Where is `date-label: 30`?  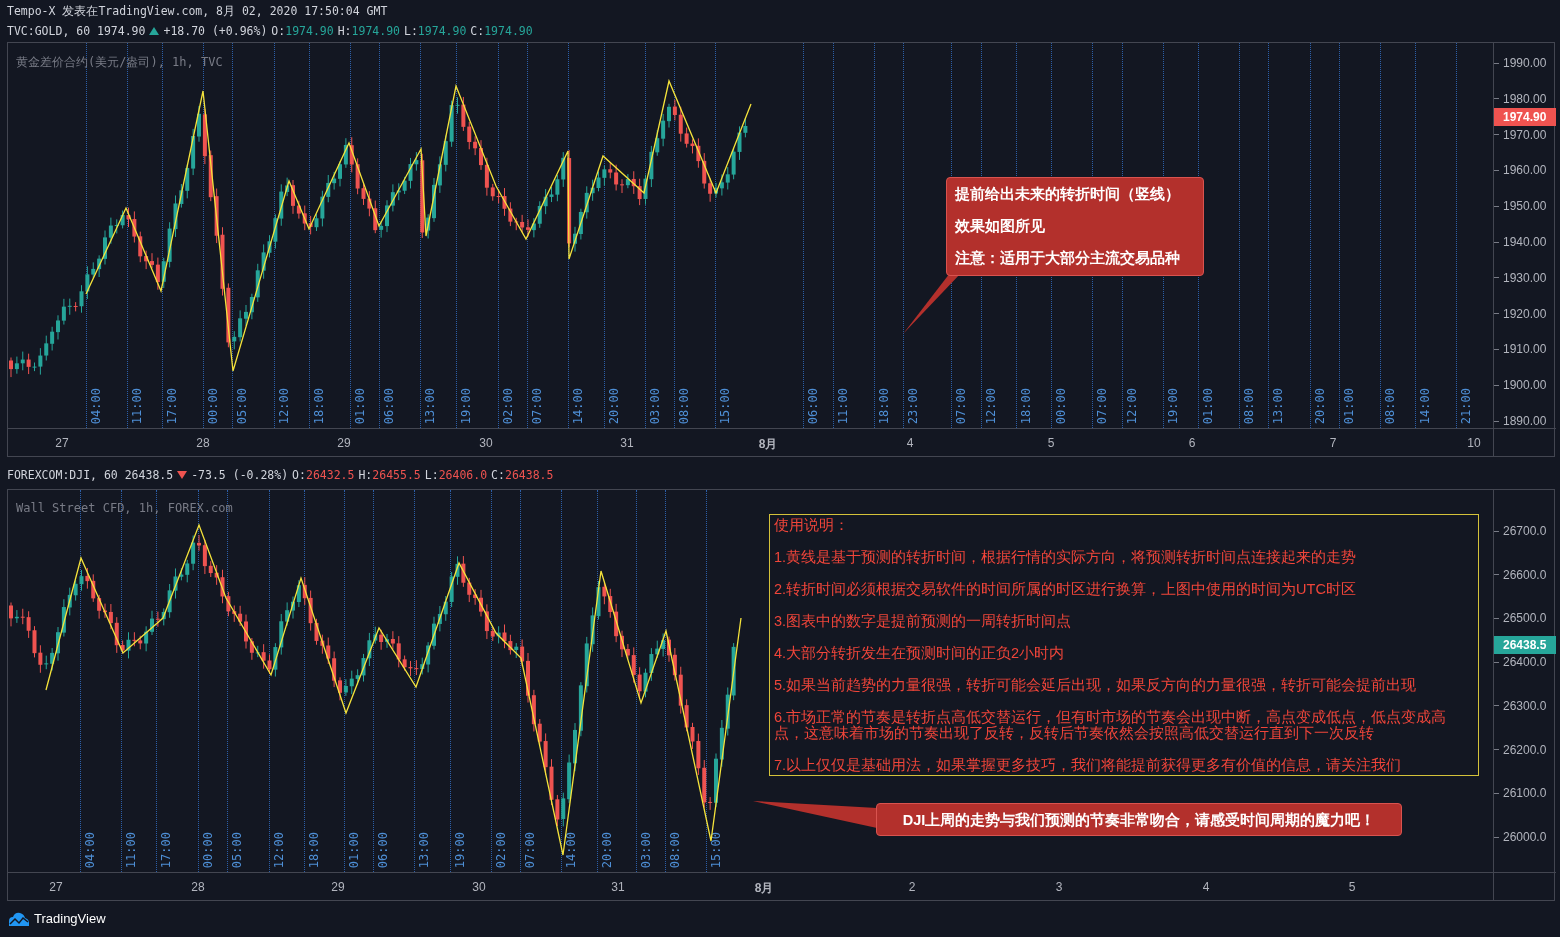 date-label: 30 is located at coordinates (479, 887).